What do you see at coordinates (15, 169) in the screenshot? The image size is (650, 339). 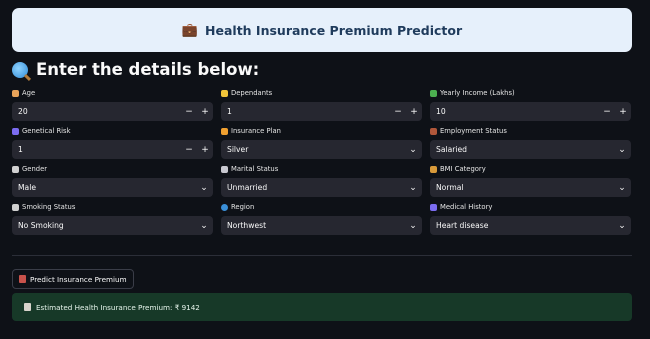 I see `gender-icon` at bounding box center [15, 169].